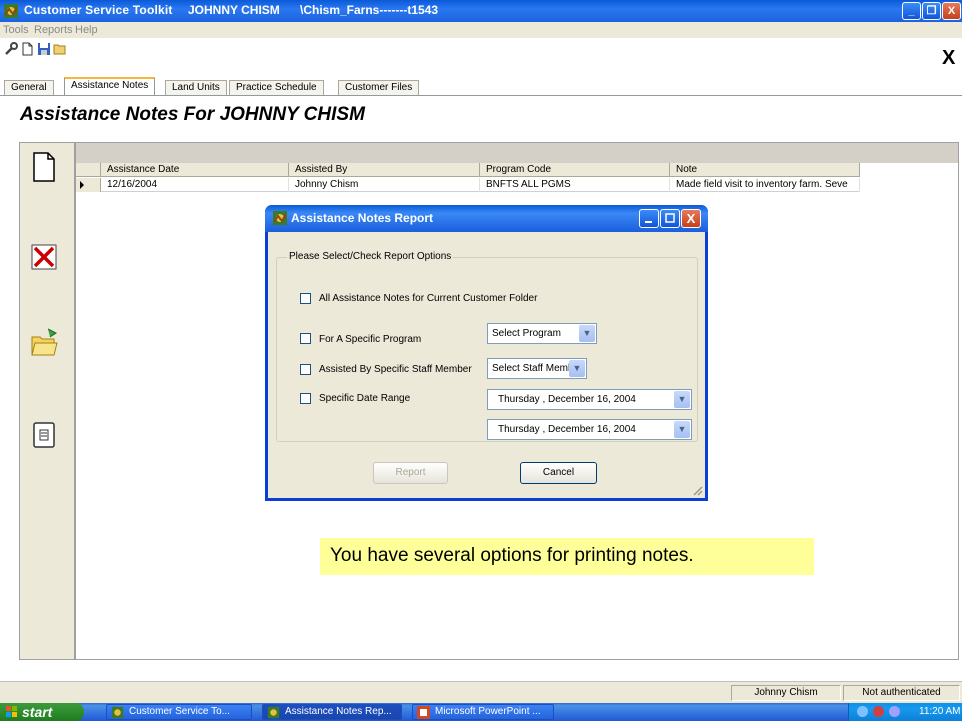 The height and width of the screenshot is (721, 962). I want to click on dialog-minimize-button, so click(649, 218).